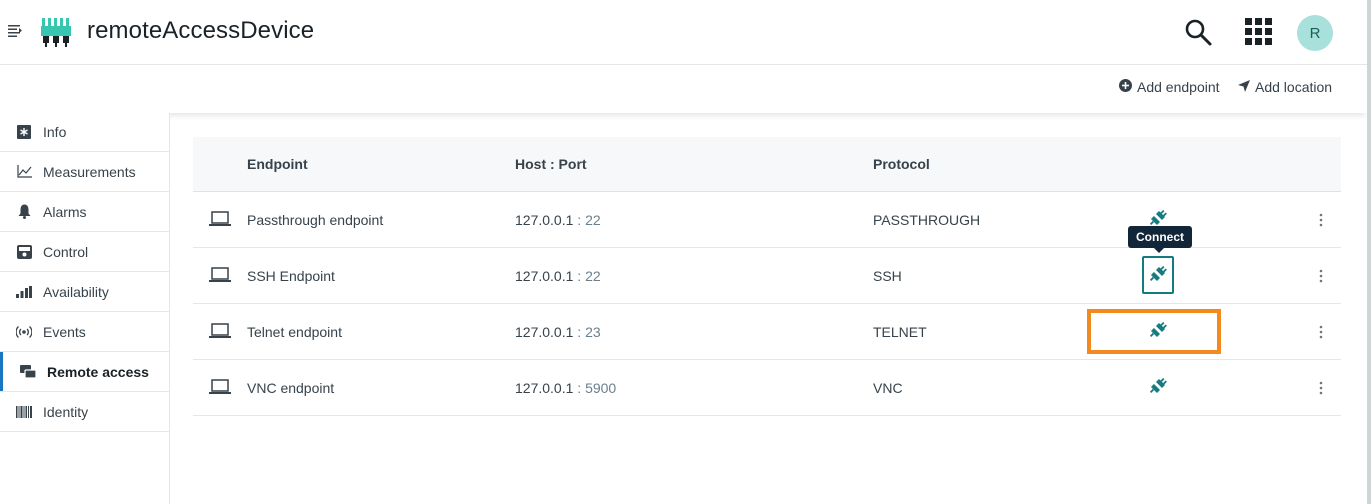 This screenshot has width=1371, height=504. Describe the element at coordinates (24, 132) in the screenshot. I see `info-icon` at that location.